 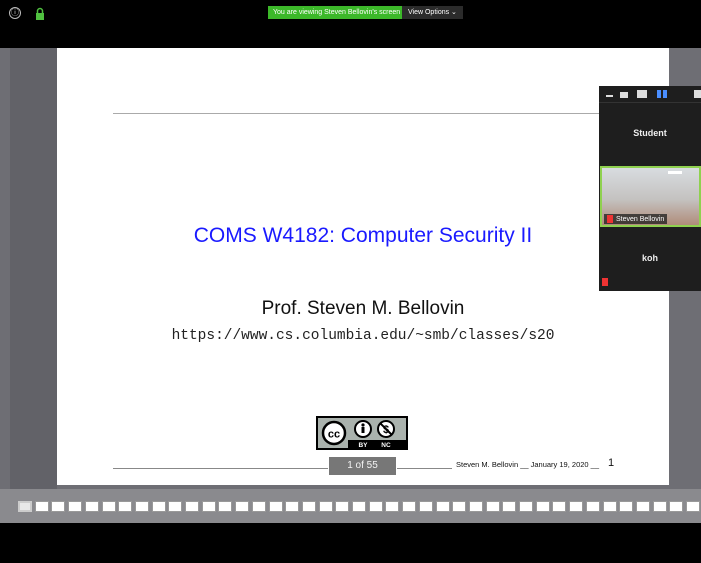 I want to click on minimize-icon, so click(x=609, y=96).